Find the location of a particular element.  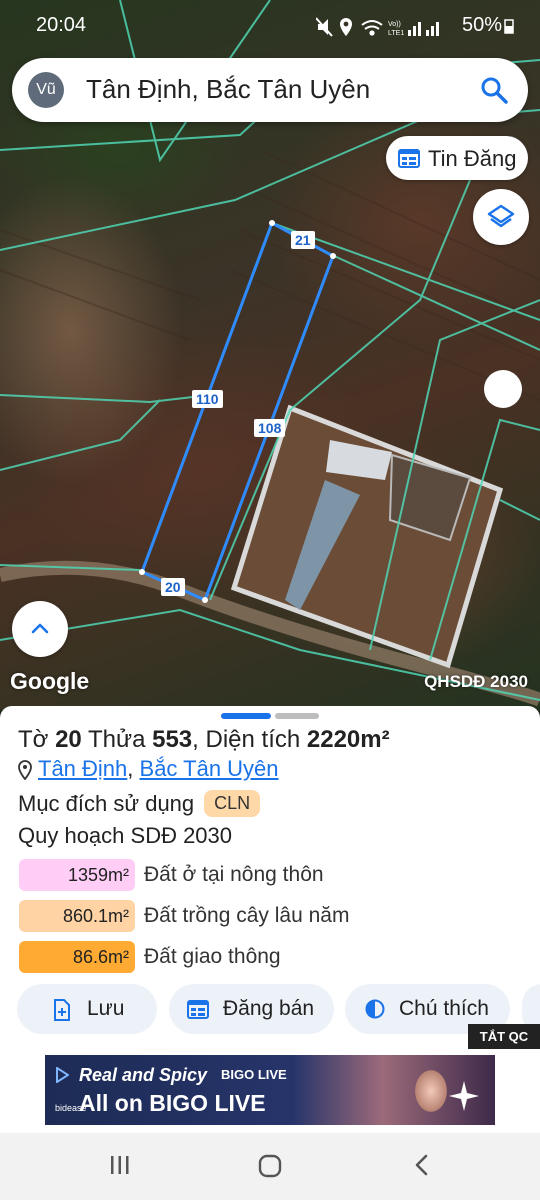

signal-icon is located at coordinates (423, 29).